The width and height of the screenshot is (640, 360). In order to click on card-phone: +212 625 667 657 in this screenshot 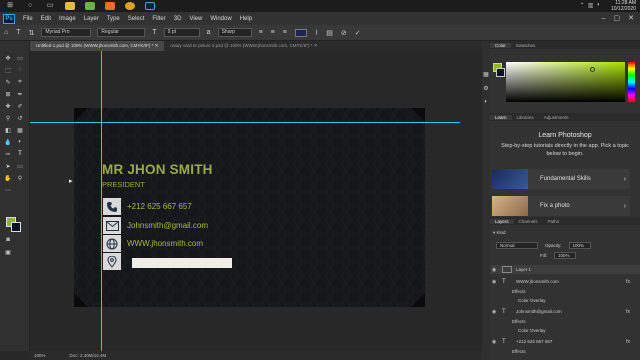, I will do `click(159, 206)`.